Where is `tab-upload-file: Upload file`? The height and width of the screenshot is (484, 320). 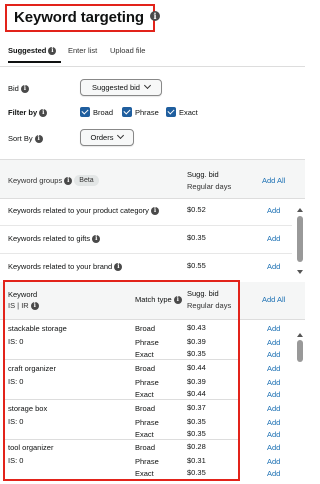
tab-upload-file: Upload file is located at coordinates (127, 50).